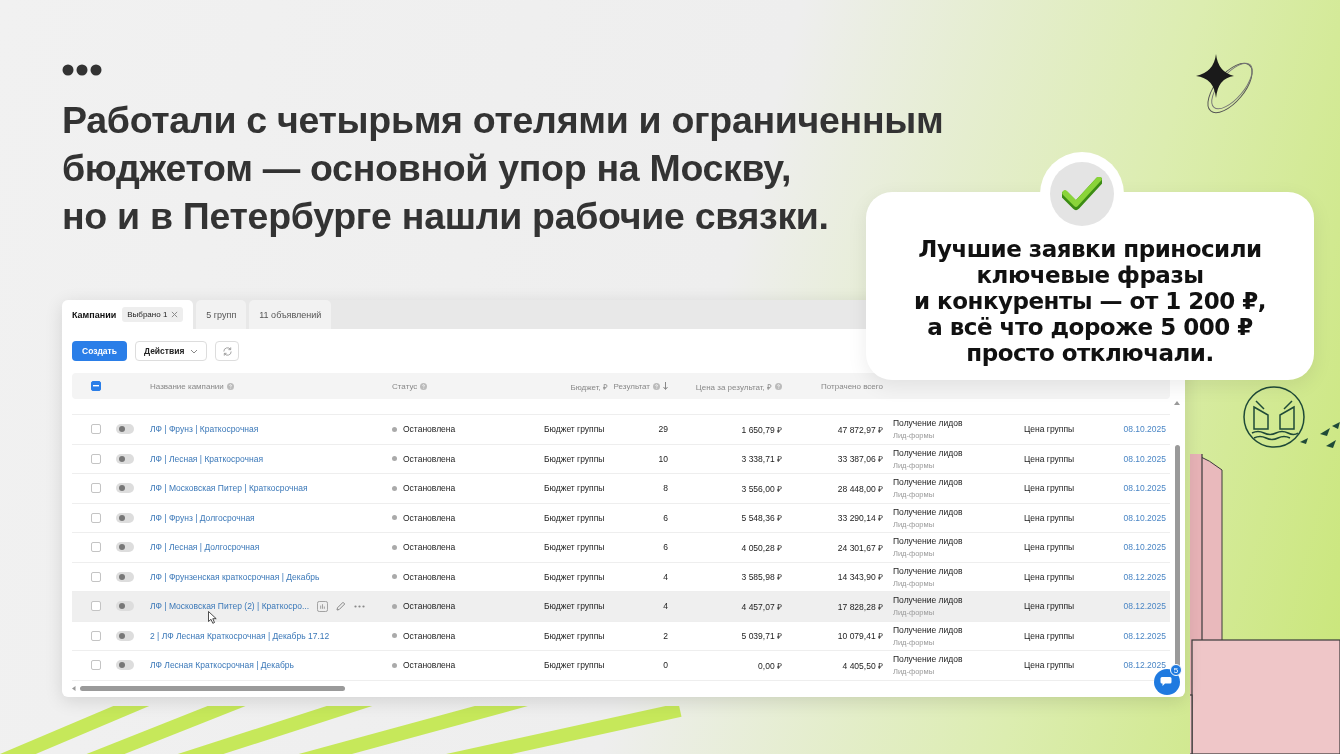 The image size is (1340, 754). I want to click on price-value: 5 039,71 ₽, so click(761, 636).